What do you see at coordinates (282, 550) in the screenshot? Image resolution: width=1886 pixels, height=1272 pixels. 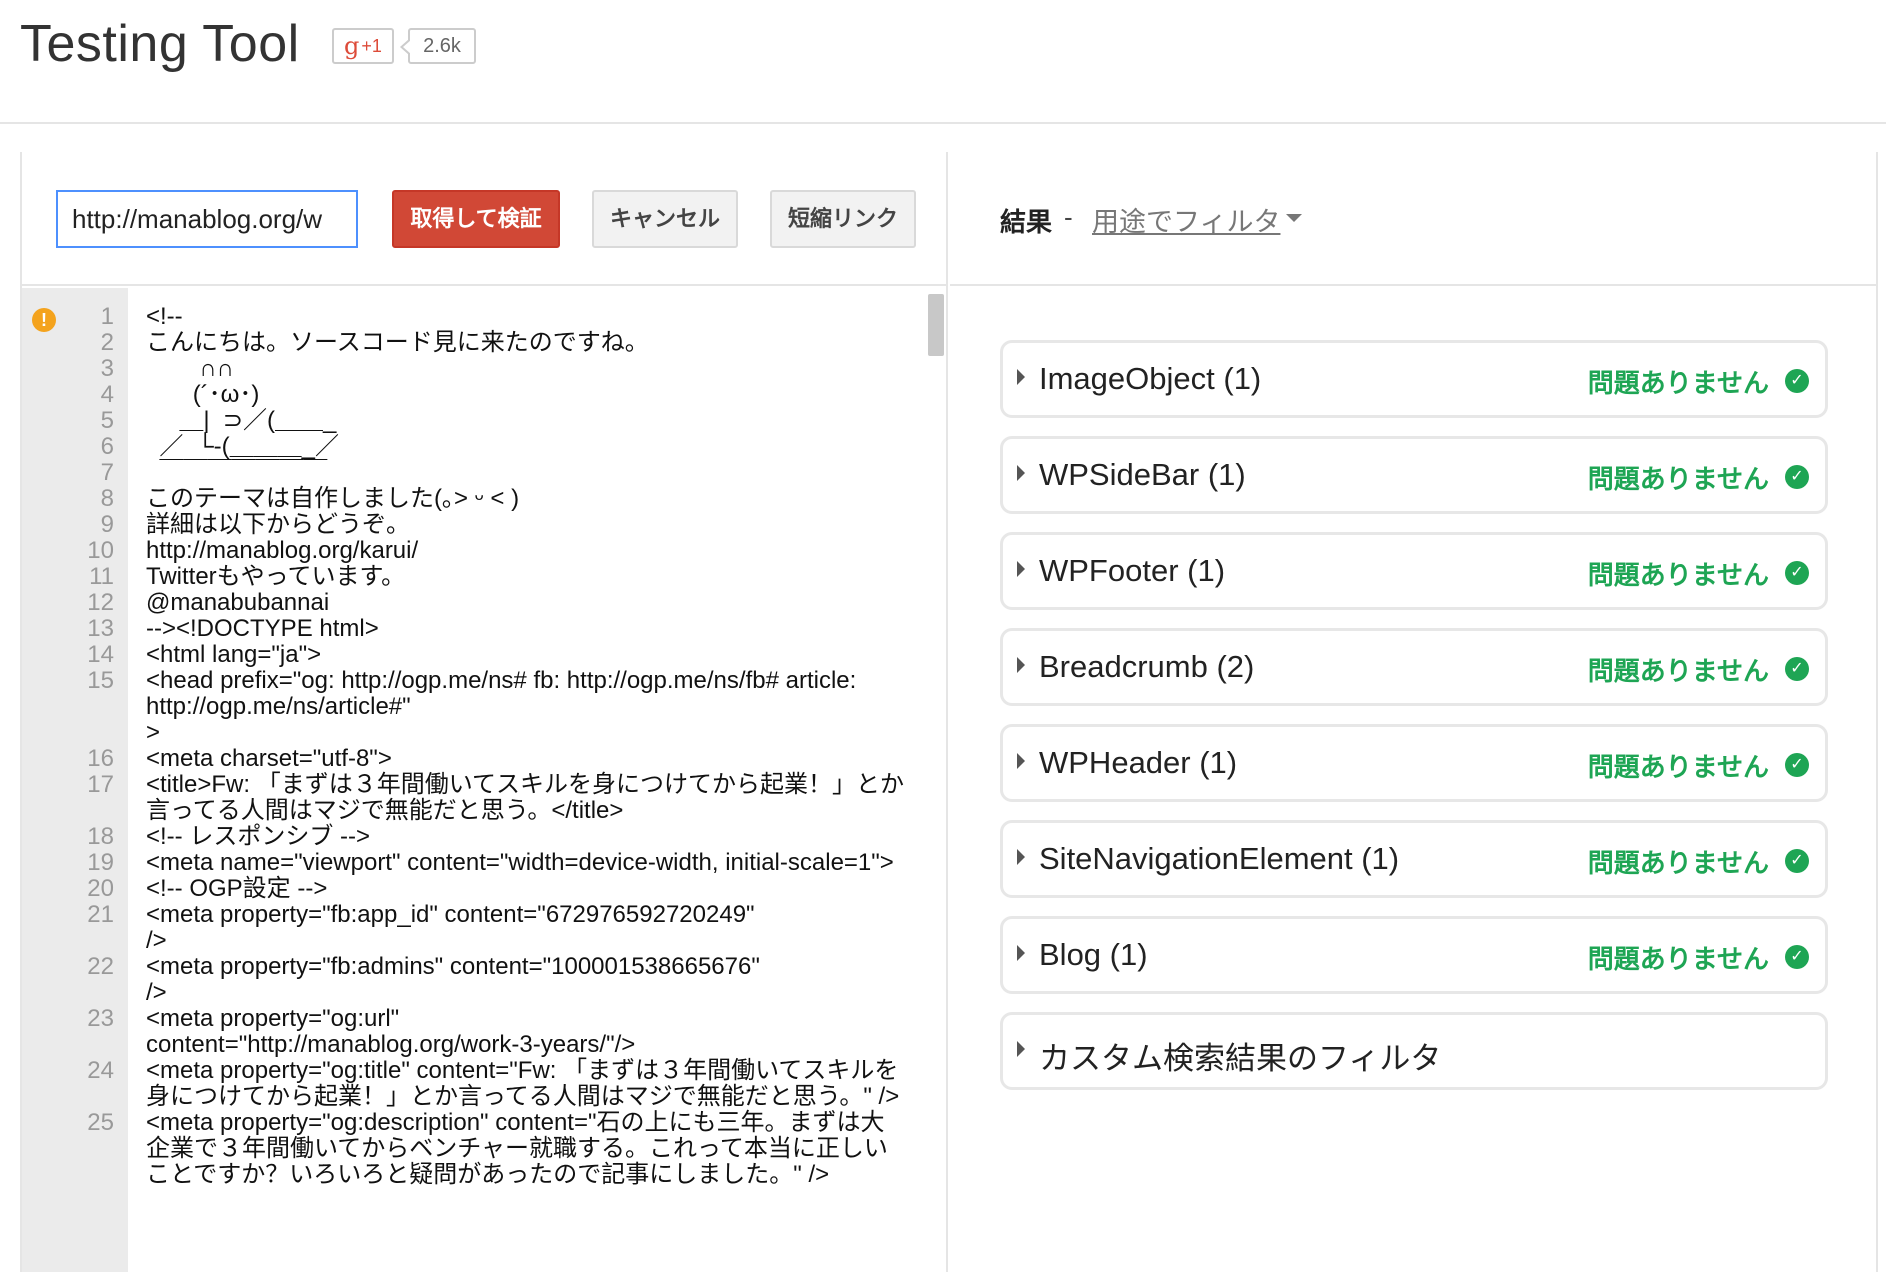 I see `line-text: http://manablog.org/karui/` at bounding box center [282, 550].